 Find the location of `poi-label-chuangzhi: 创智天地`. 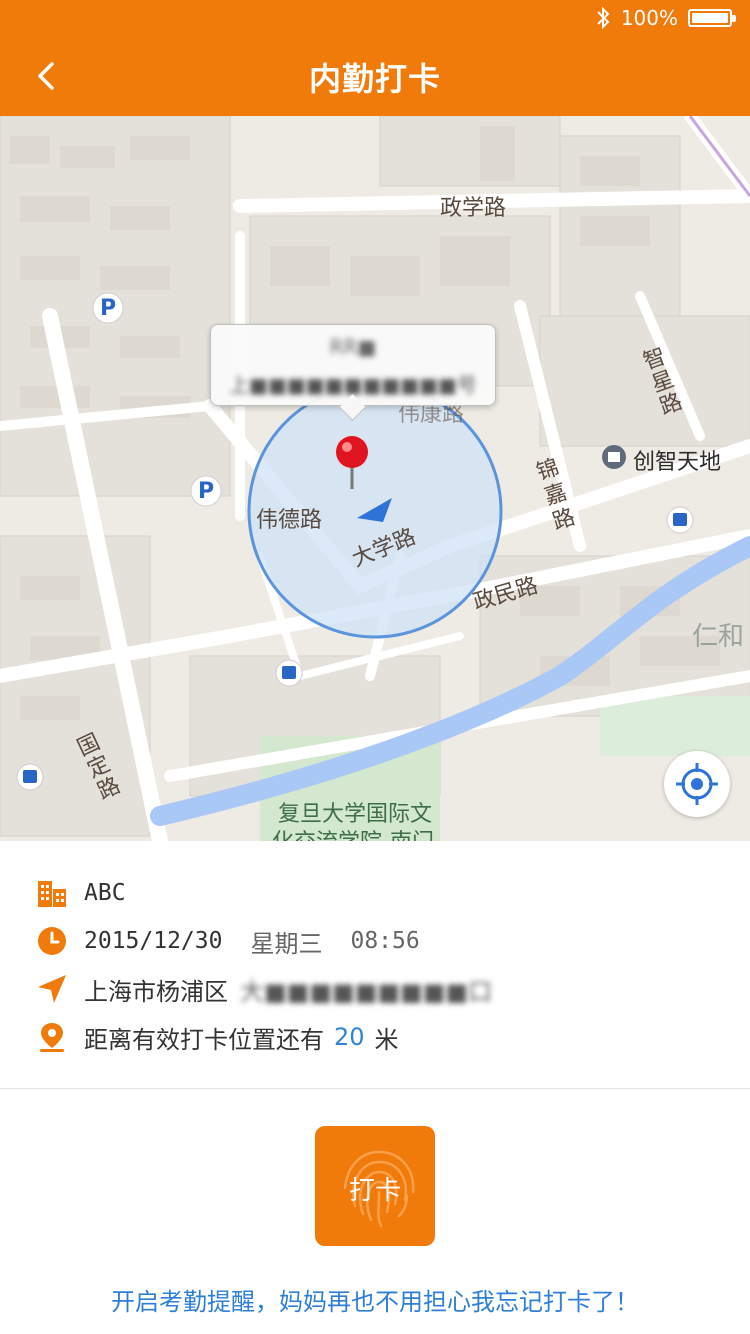

poi-label-chuangzhi: 创智天地 is located at coordinates (677, 462).